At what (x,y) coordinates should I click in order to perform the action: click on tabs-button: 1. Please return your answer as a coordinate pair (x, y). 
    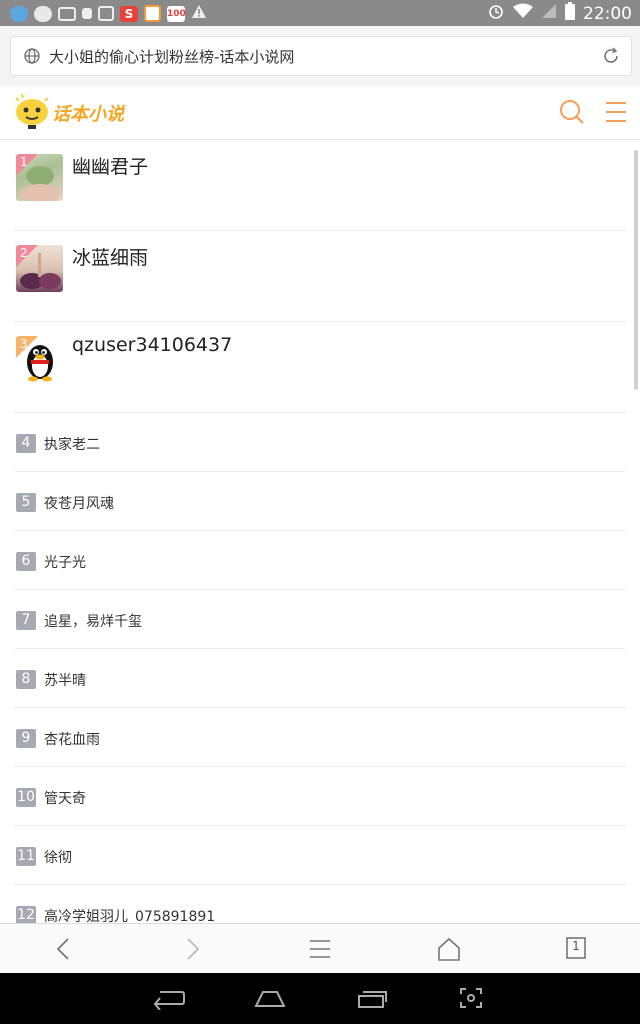
    Looking at the image, I should click on (576, 950).